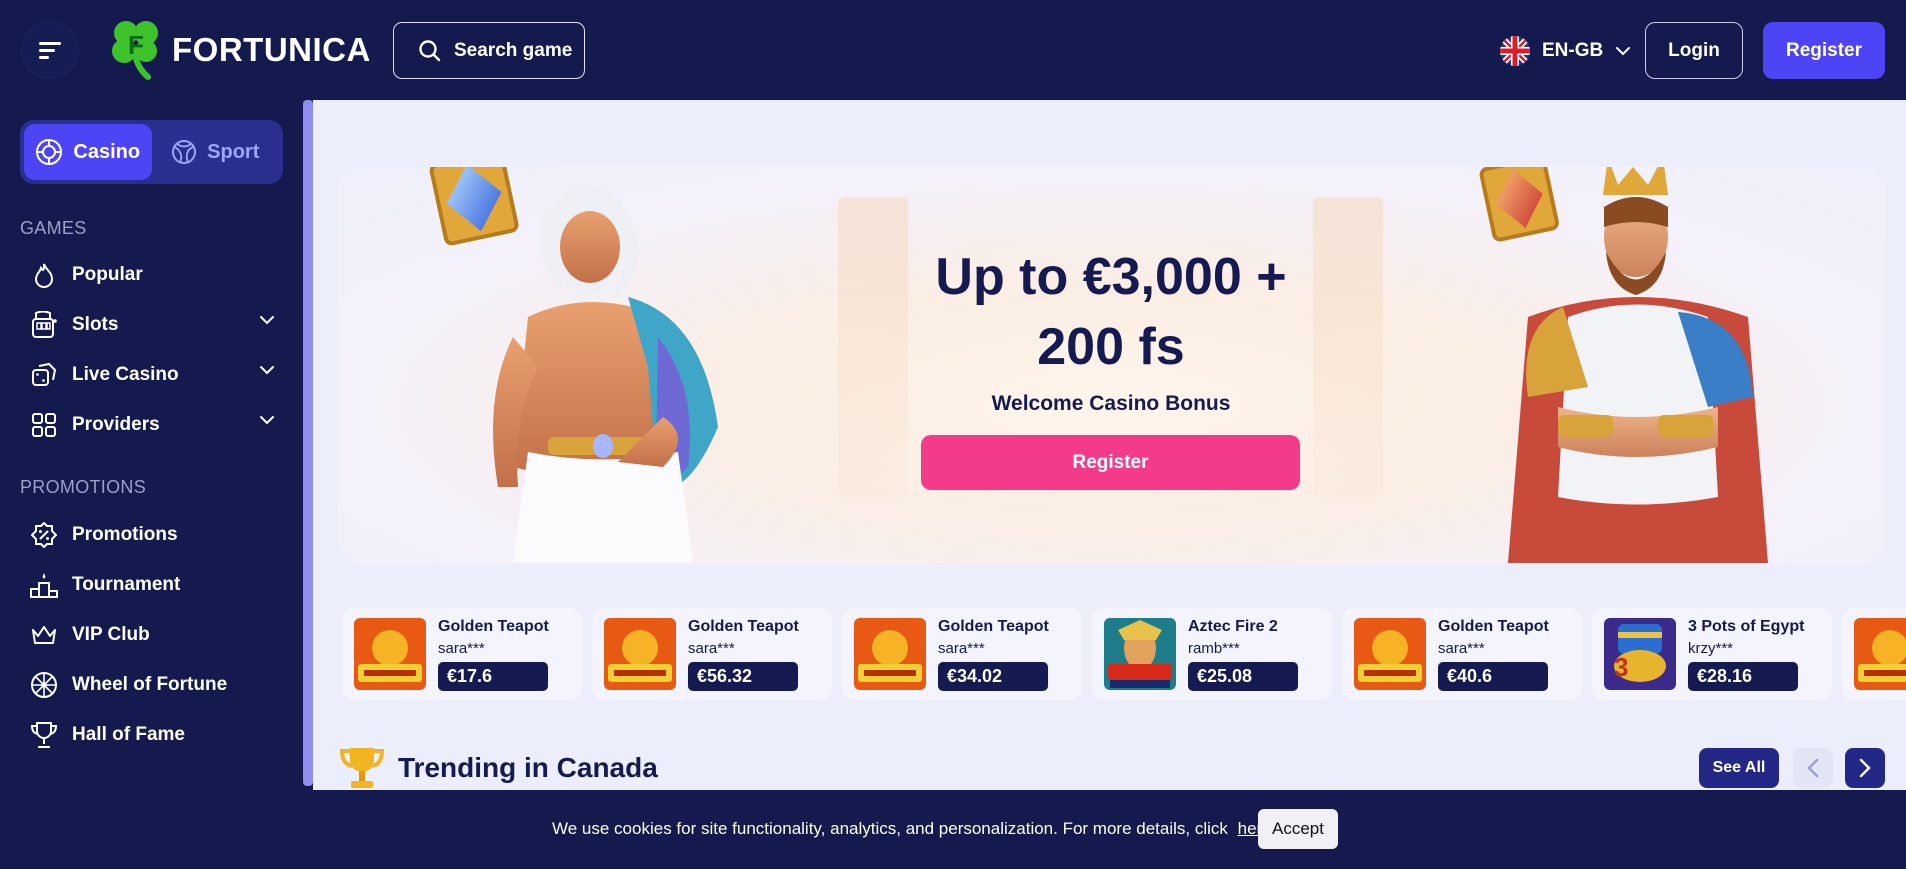  I want to click on search-label: Search game, so click(513, 50).